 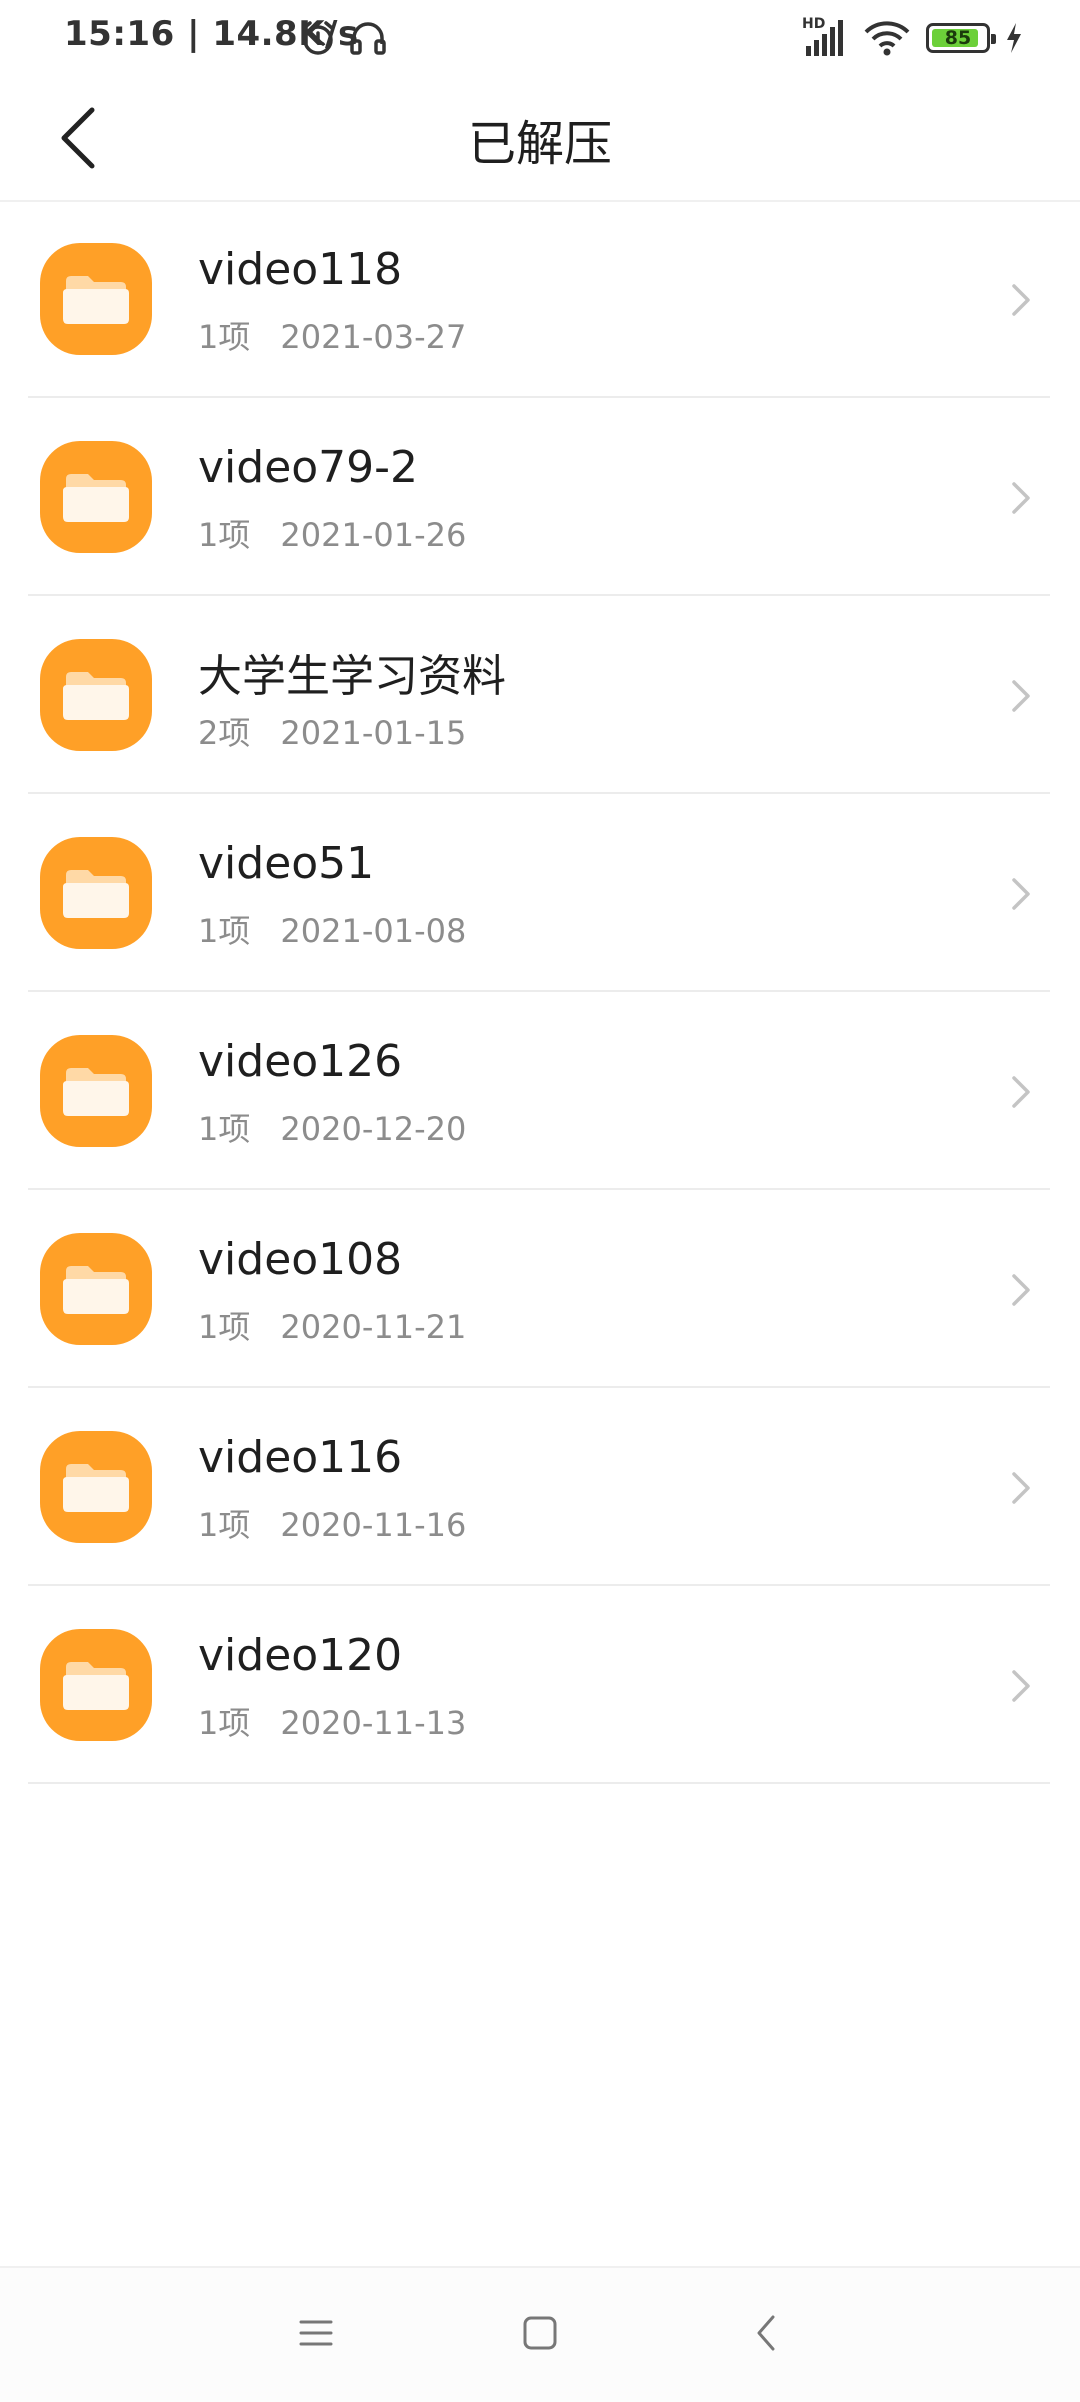 I want to click on modified-date: 2021-01-15, so click(x=373, y=733).